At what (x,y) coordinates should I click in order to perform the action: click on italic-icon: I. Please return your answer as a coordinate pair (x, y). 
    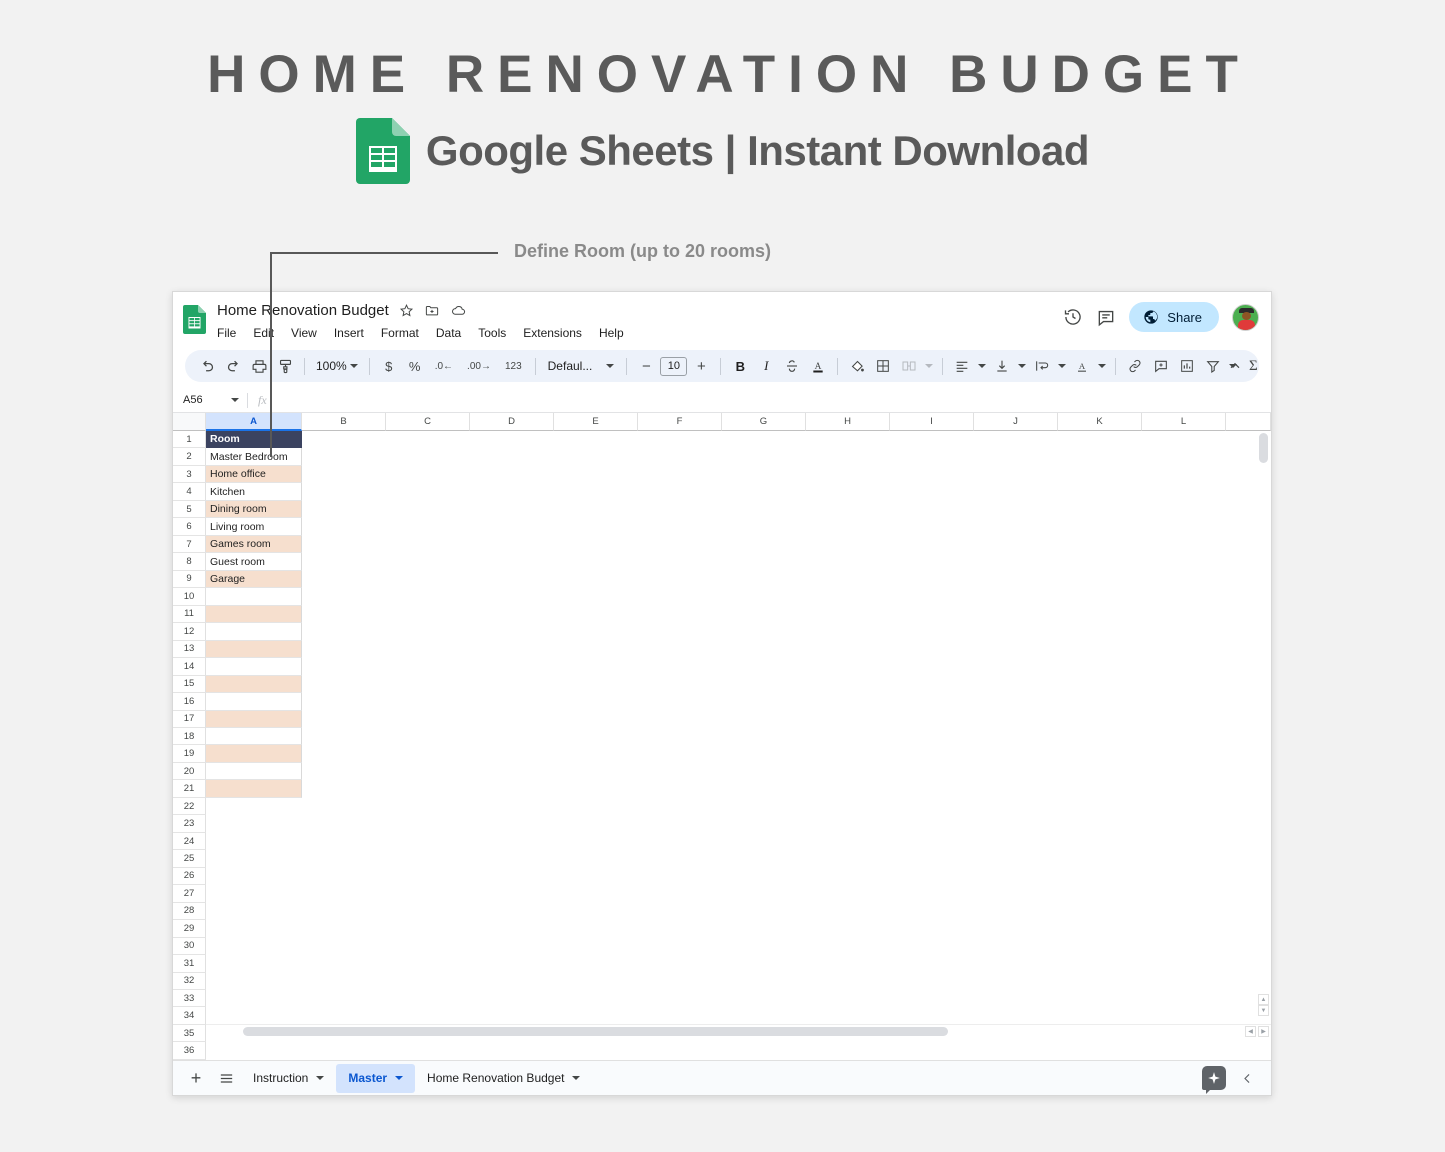
    Looking at the image, I should click on (766, 366).